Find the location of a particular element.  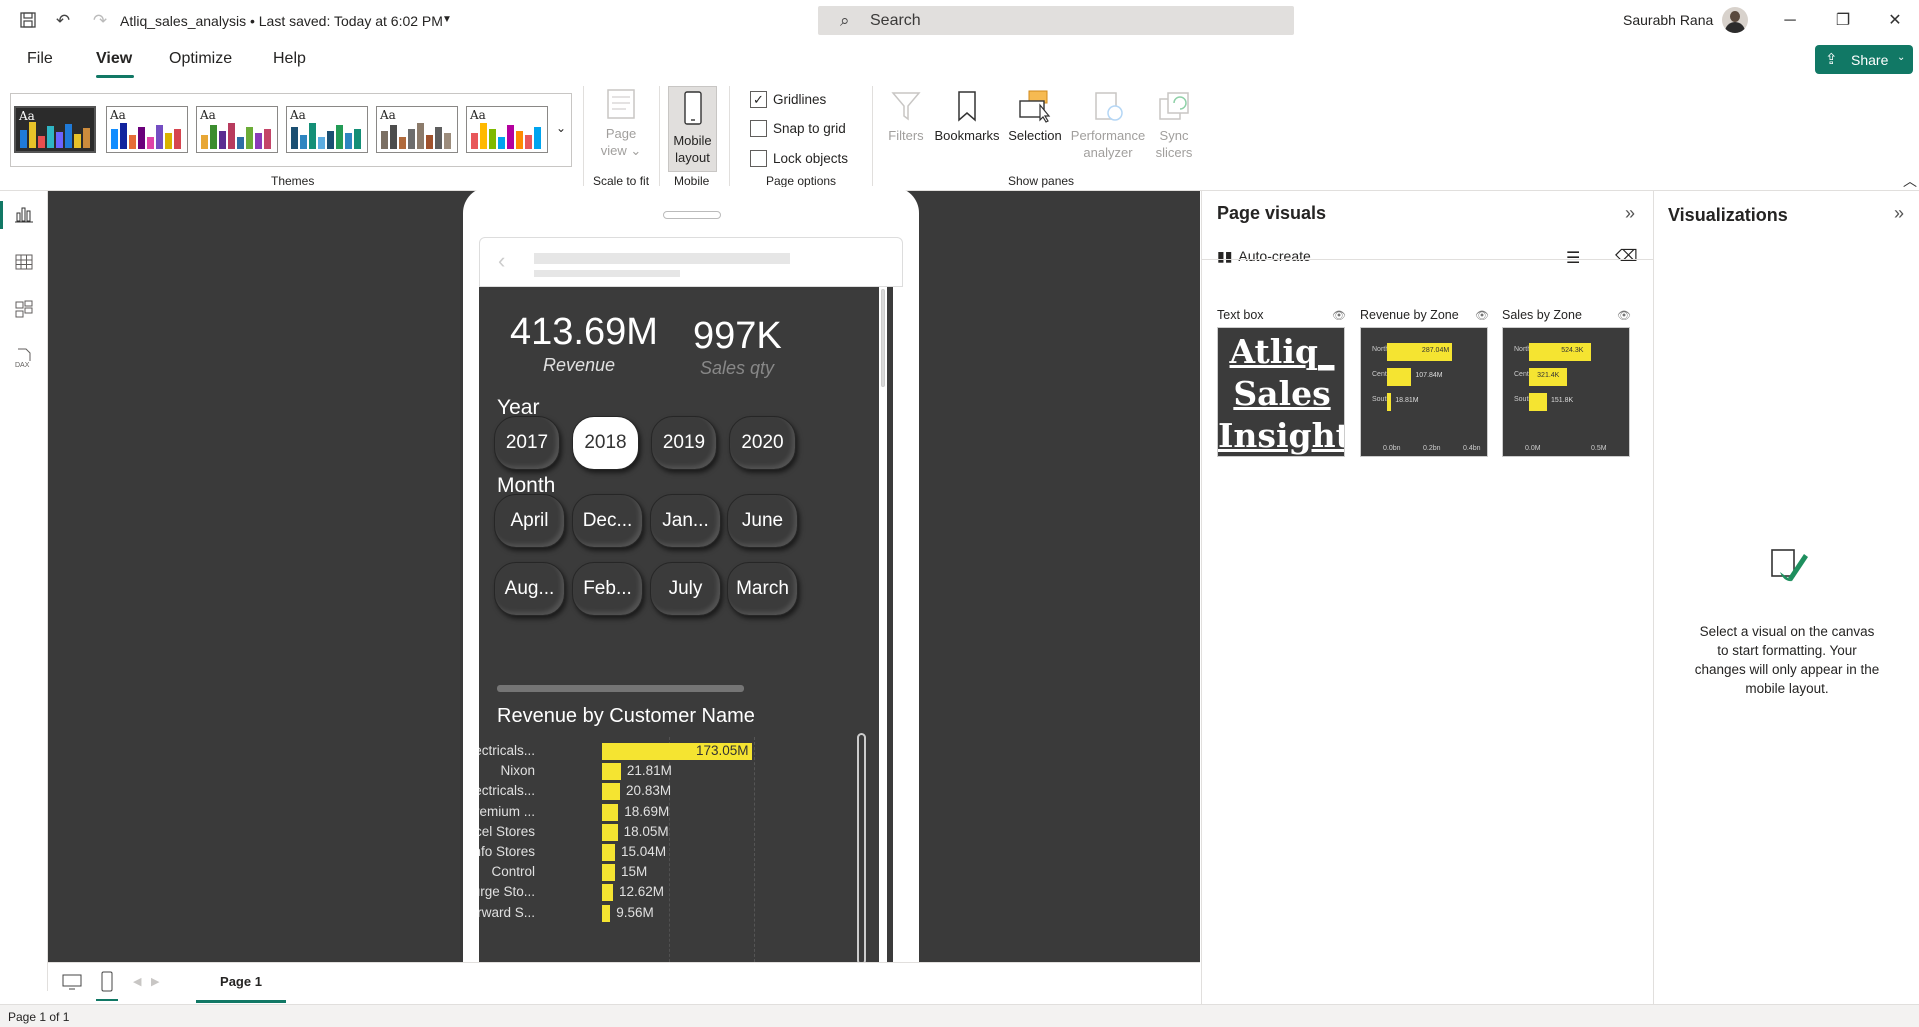

month-slicer-button: June is located at coordinates (762, 521).